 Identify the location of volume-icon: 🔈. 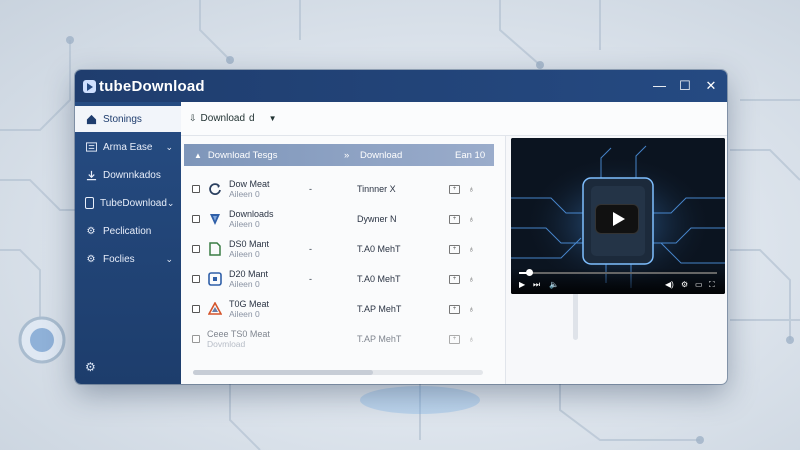
(554, 284).